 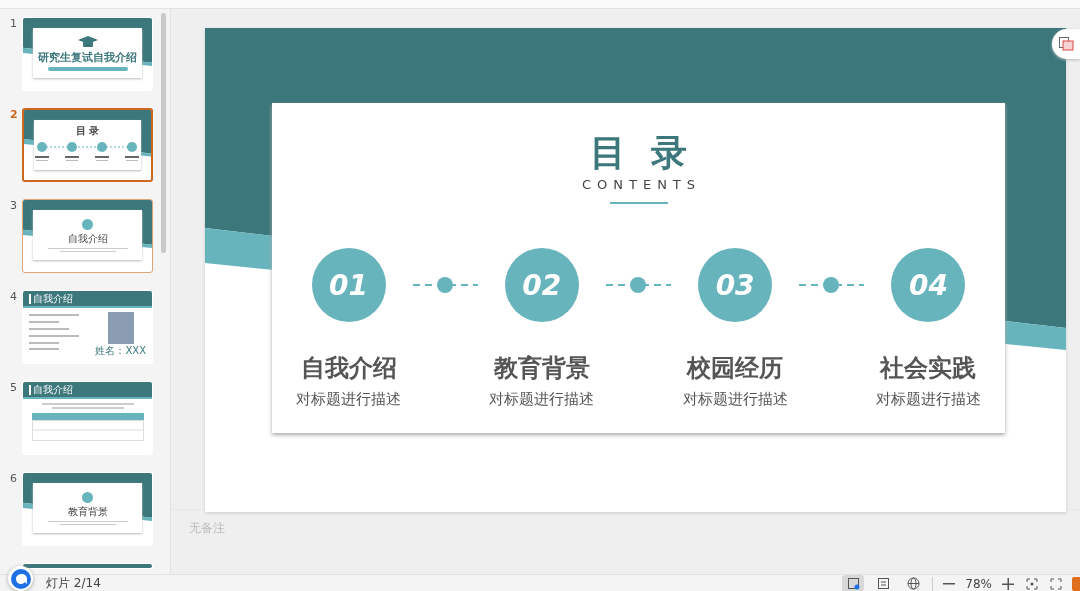 I want to click on fit-button, so click(x=1032, y=583).